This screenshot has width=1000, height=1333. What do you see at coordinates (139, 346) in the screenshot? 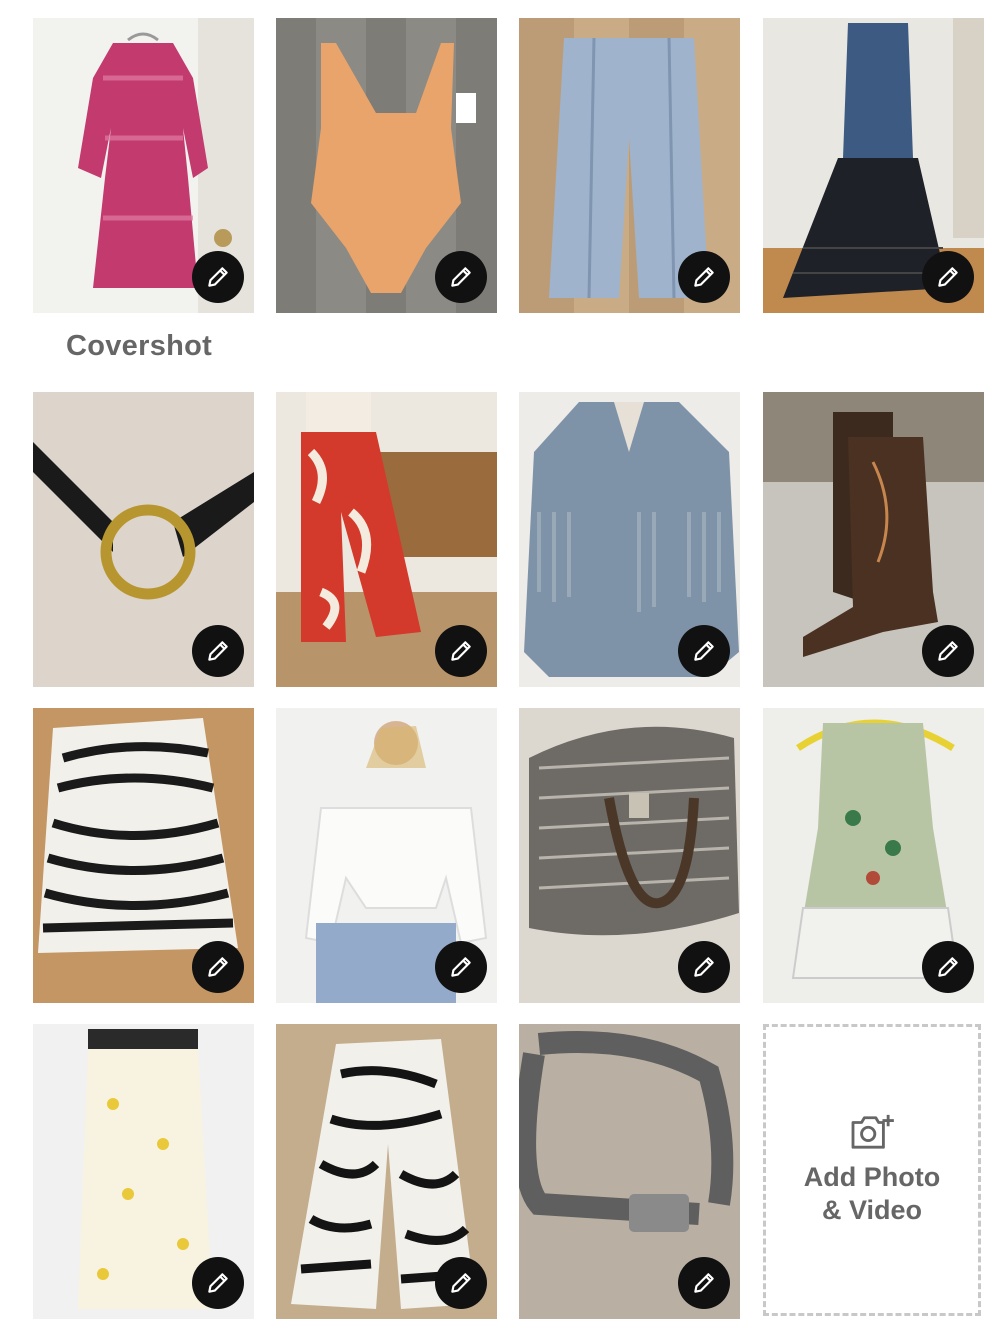
I see `covershot-label: Covershot` at bounding box center [139, 346].